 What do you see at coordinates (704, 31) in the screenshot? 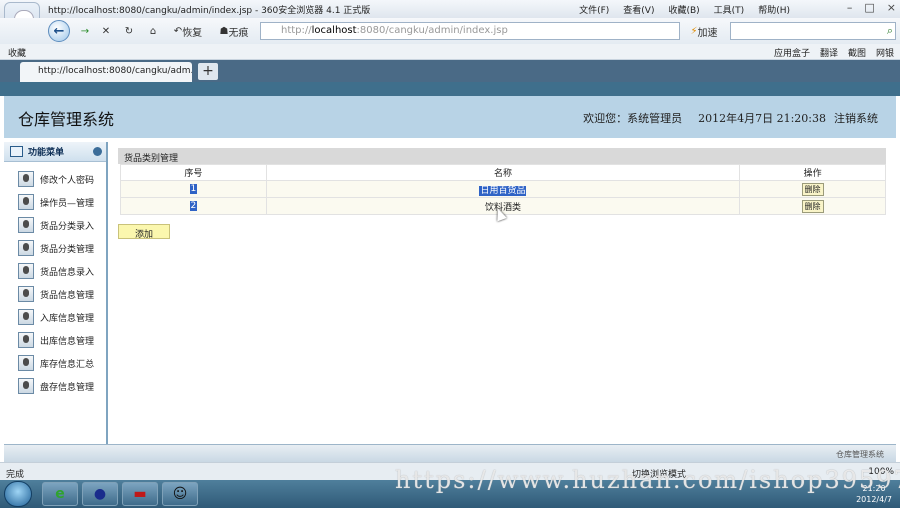
I see `accelerate-button: ⚡ 加速` at bounding box center [704, 31].